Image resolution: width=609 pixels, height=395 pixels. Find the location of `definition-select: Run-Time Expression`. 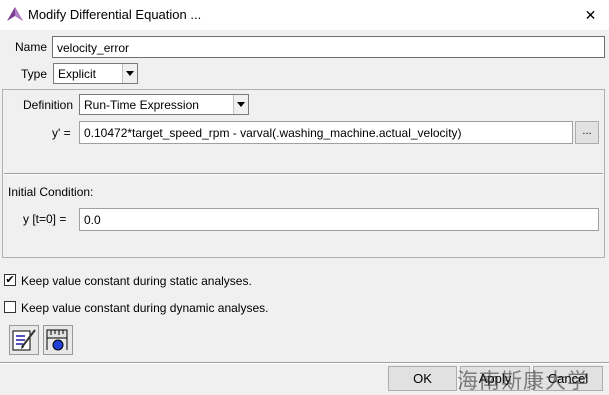

definition-select: Run-Time Expression is located at coordinates (164, 104).